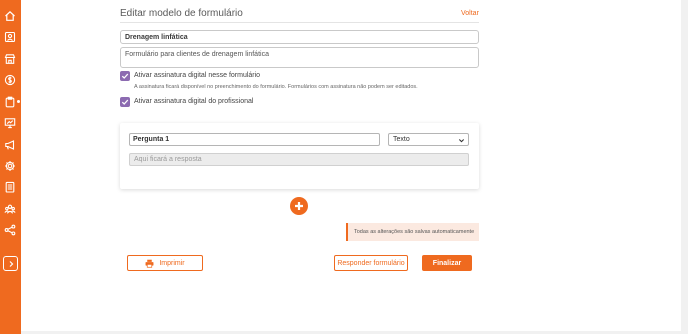 Image resolution: width=688 pixels, height=334 pixels. I want to click on sidebar, so click(10, 167).